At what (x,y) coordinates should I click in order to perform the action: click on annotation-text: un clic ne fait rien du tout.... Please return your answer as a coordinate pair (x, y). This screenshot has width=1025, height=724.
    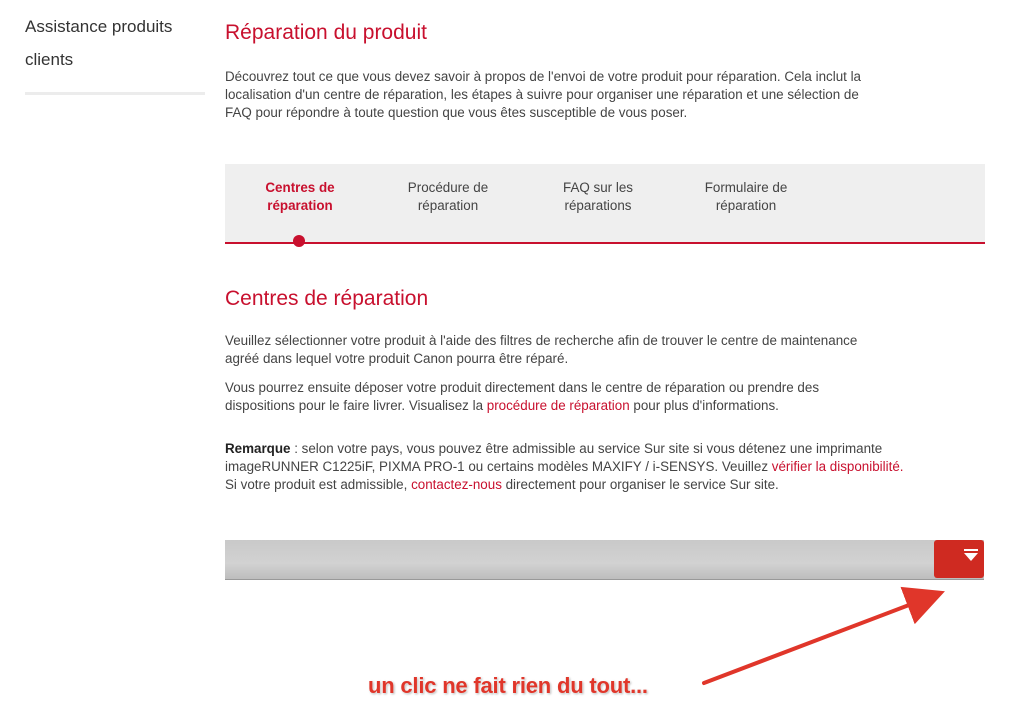
    Looking at the image, I should click on (508, 685).